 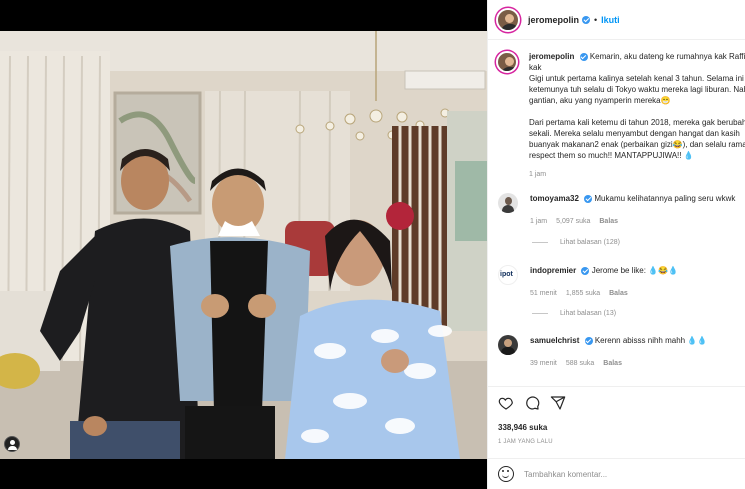 What do you see at coordinates (525, 442) in the screenshot?
I see `post-time-ago: 1 JAM YANG LALU` at bounding box center [525, 442].